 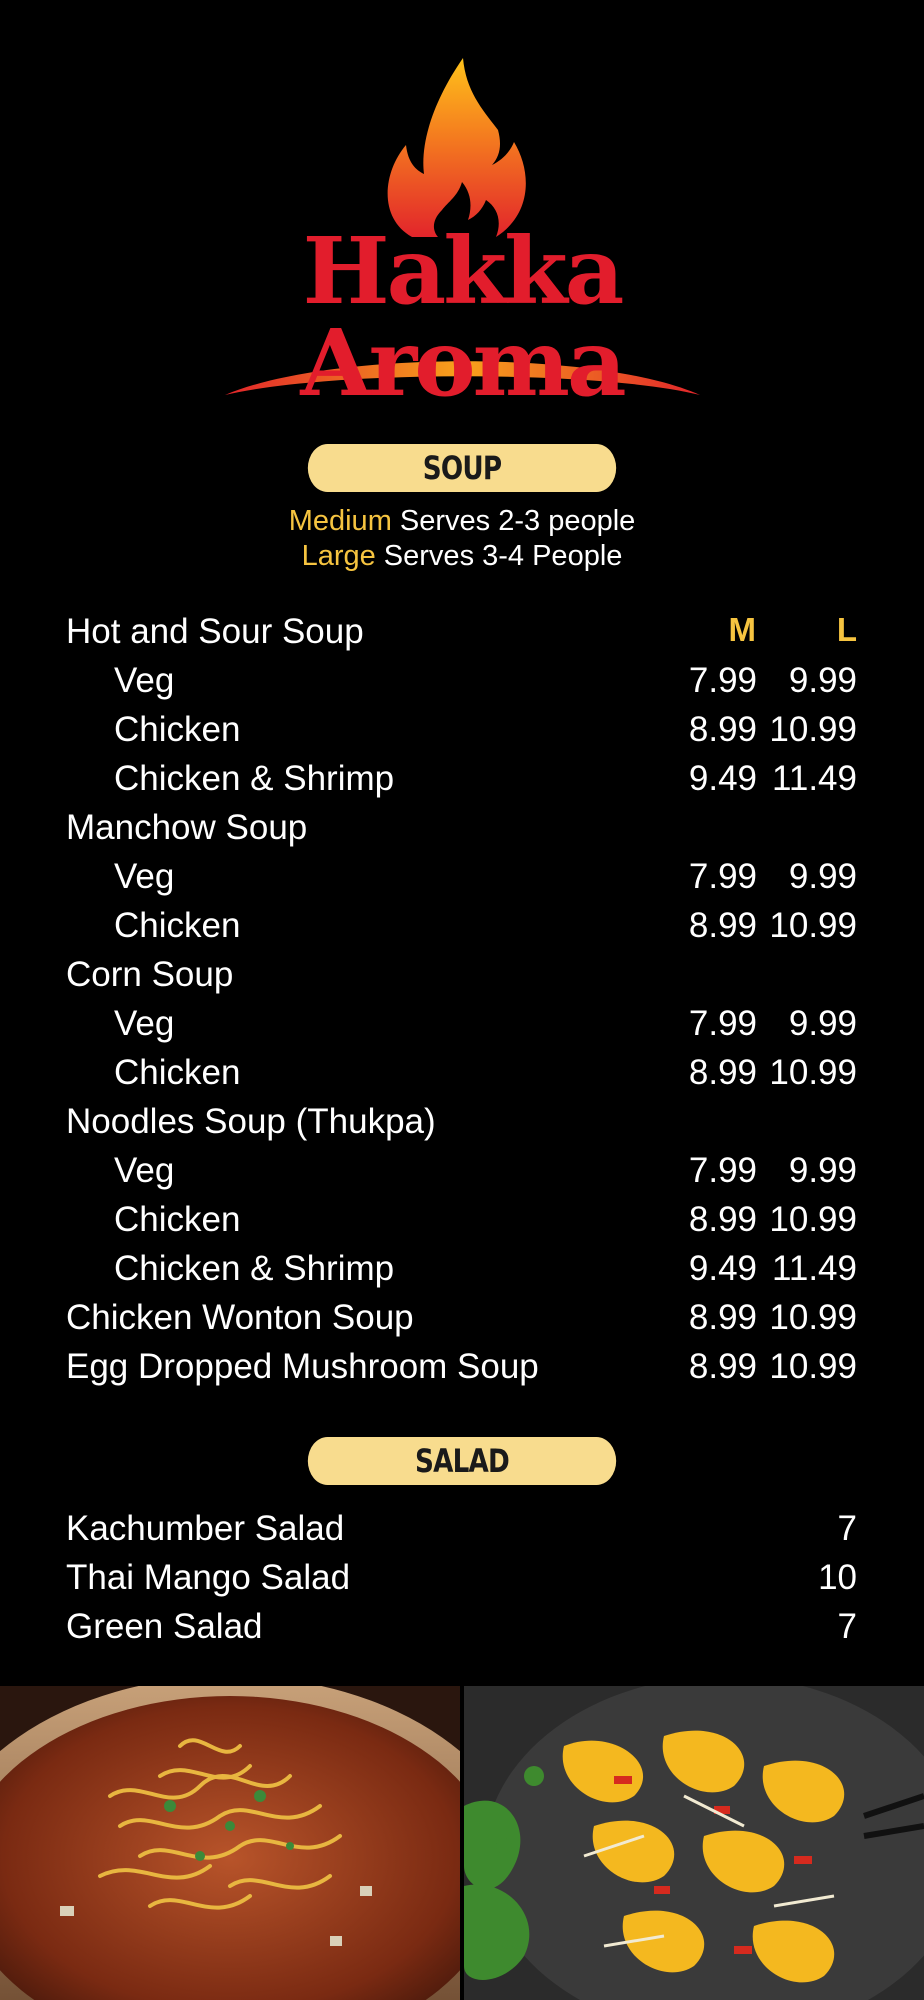 I want to click on brand-name: Hakka Aroma, so click(x=463, y=317).